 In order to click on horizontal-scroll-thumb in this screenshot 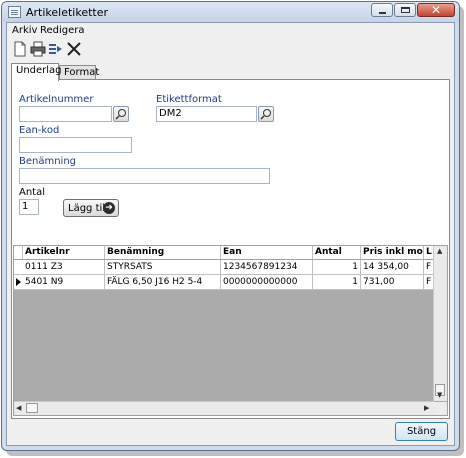, I will do `click(32, 408)`.